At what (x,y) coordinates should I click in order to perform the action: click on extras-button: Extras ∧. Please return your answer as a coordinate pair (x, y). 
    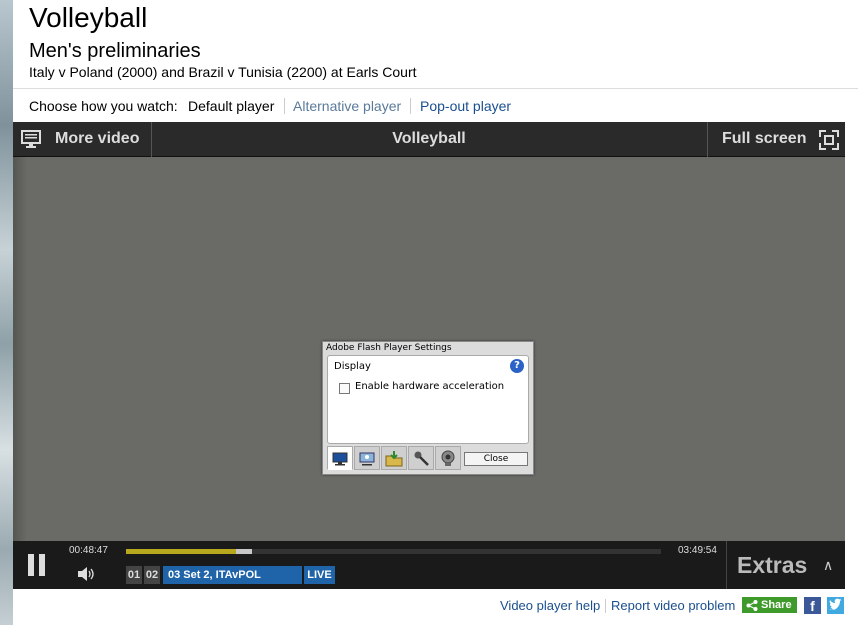
    Looking at the image, I should click on (785, 565).